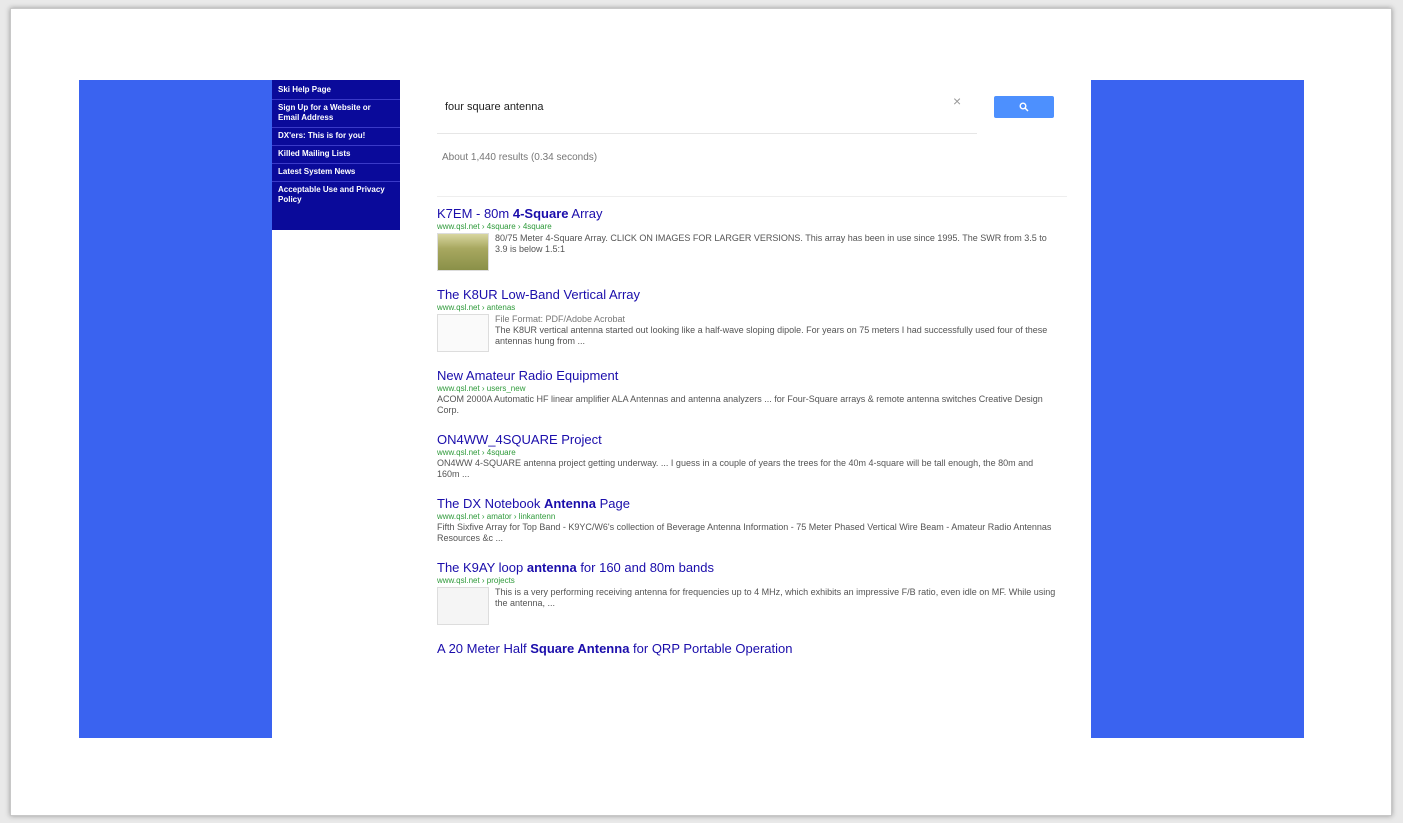 The width and height of the screenshot is (1403, 823). I want to click on result-title-link: The DX Notebook Antenna Page, so click(747, 504).